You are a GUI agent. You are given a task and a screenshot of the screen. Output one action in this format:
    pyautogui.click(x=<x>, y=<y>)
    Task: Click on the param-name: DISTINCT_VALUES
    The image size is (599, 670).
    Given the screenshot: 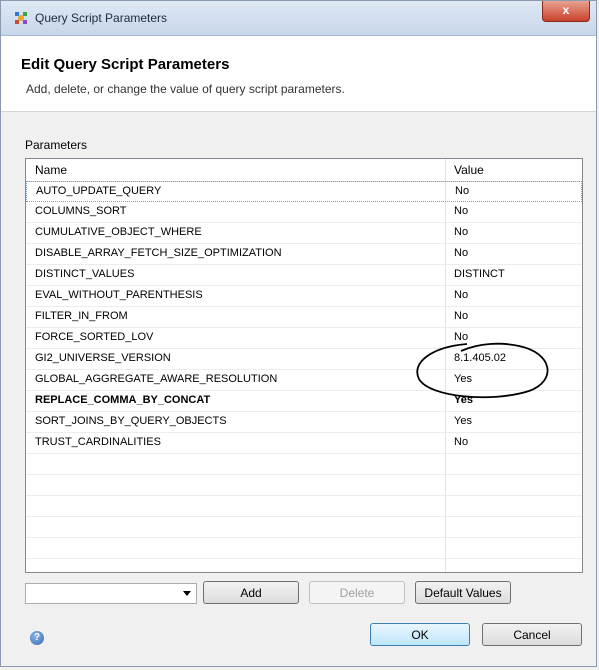 What is the action you would take?
    pyautogui.click(x=85, y=274)
    